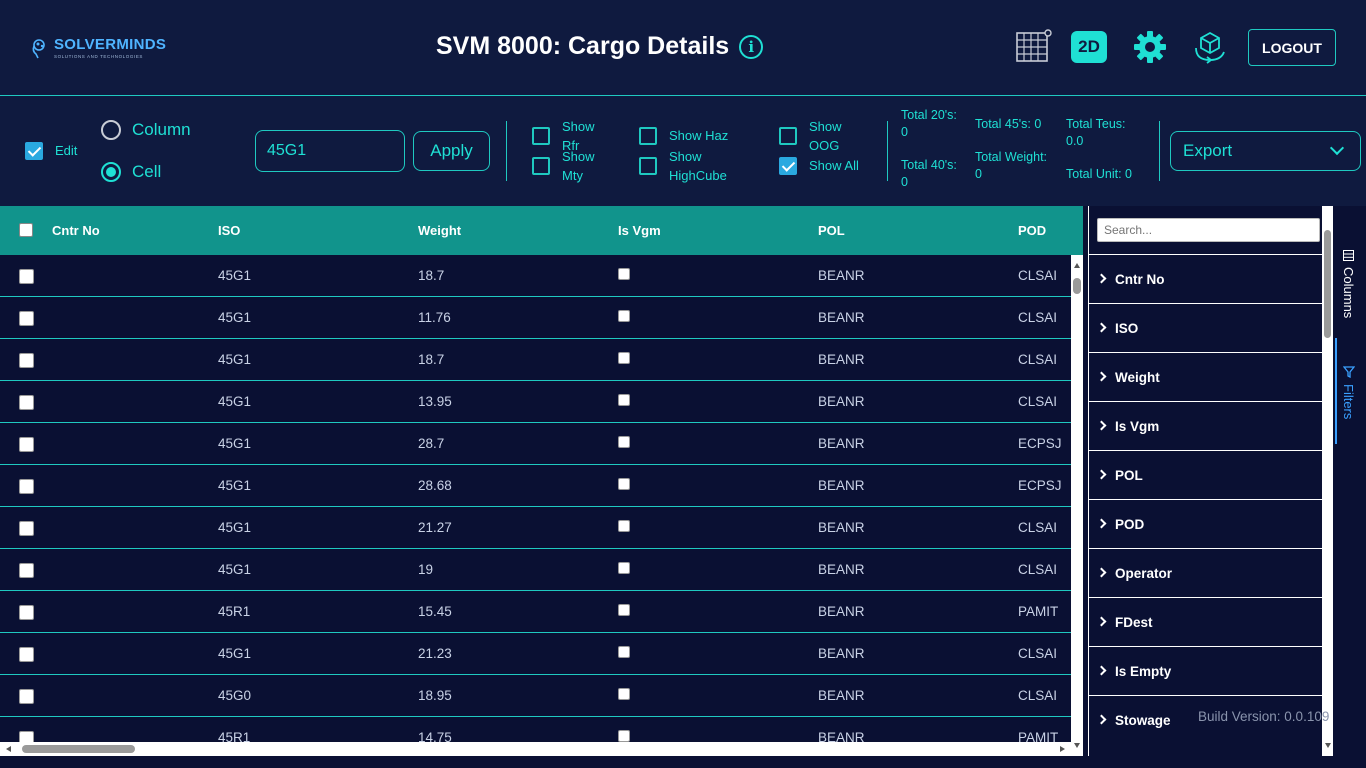 This screenshot has width=1366, height=768. Describe the element at coordinates (1206, 278) in the screenshot. I see `filter-item: Cntr No` at that location.